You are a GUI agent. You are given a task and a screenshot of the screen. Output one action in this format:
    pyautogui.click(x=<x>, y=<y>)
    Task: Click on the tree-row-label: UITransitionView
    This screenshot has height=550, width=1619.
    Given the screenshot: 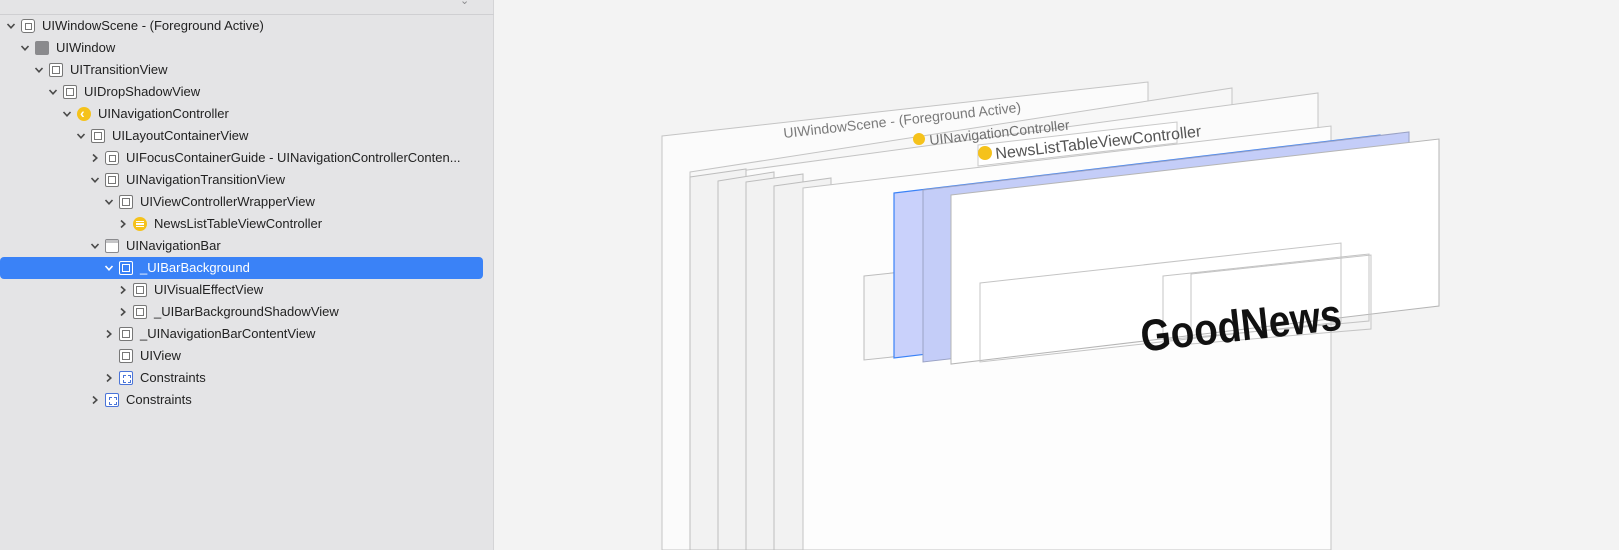 What is the action you would take?
    pyautogui.click(x=119, y=69)
    